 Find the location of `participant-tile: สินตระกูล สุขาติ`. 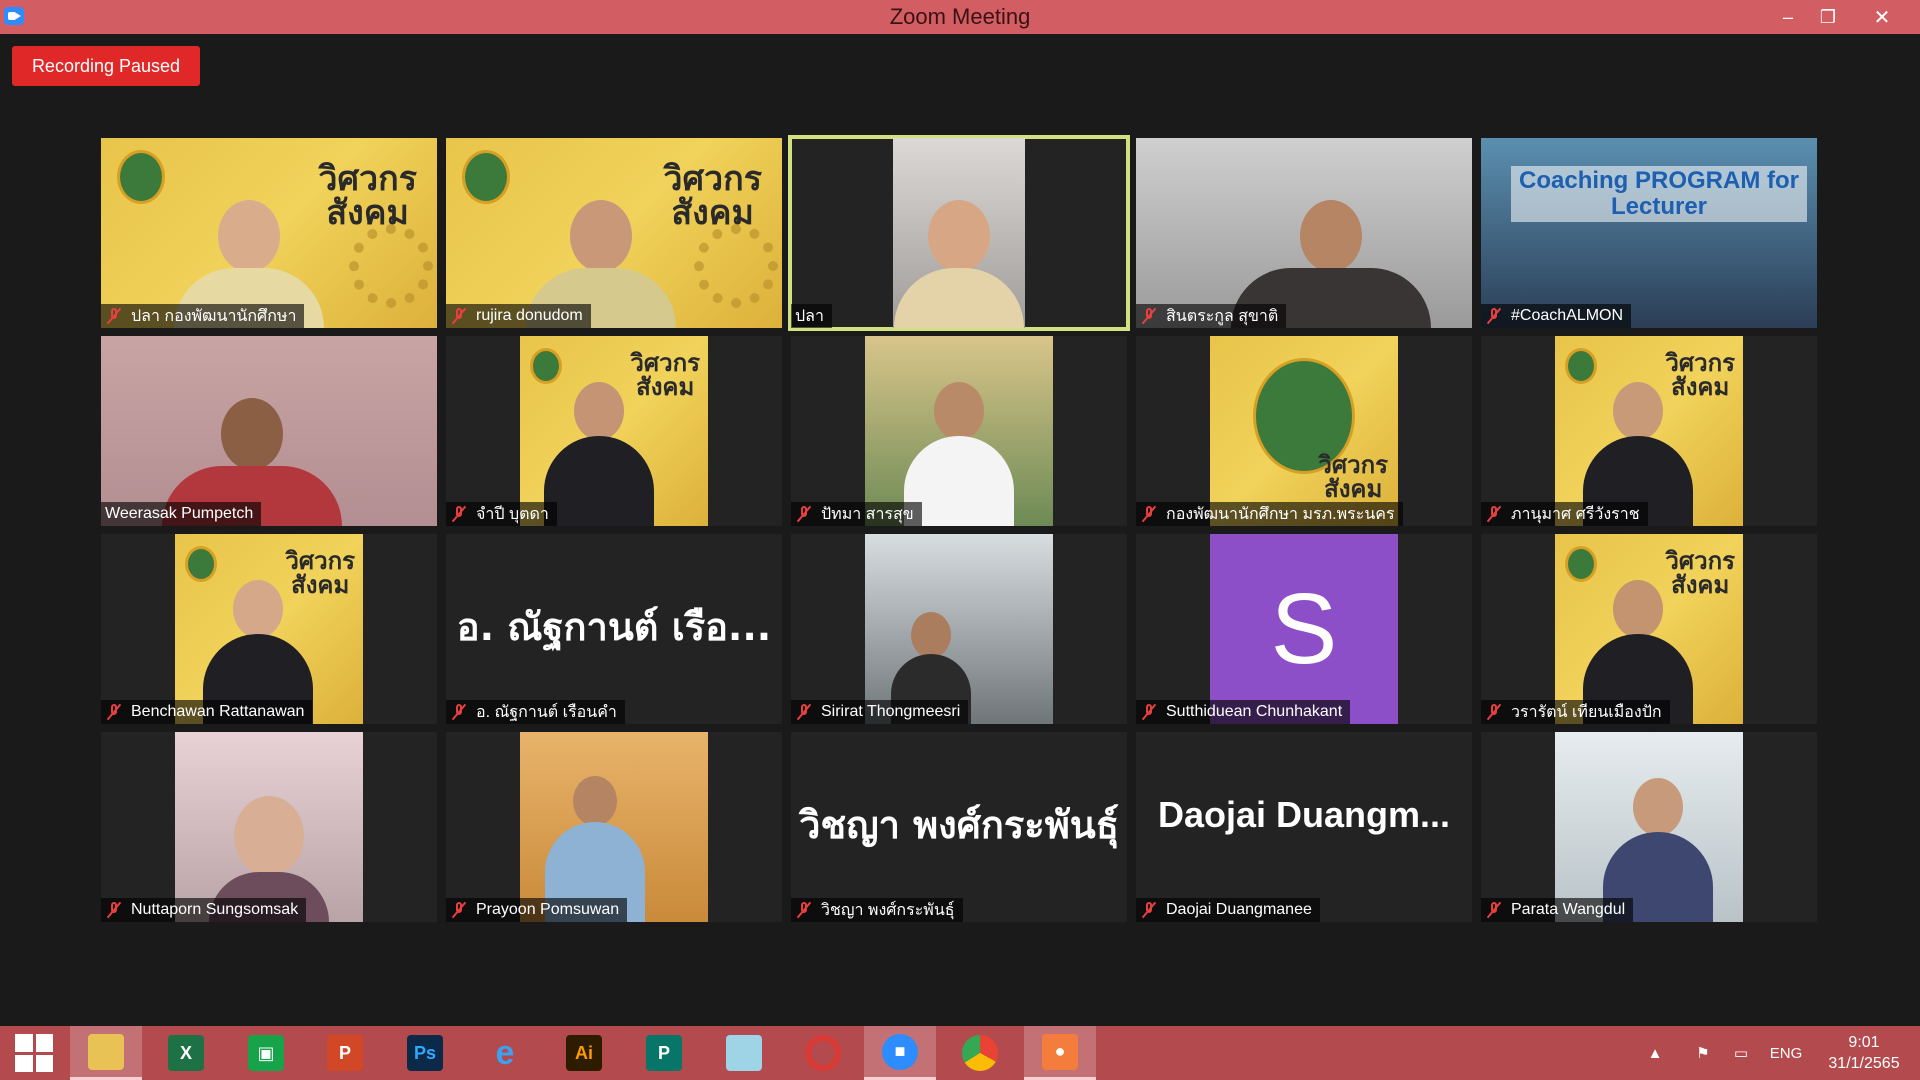

participant-tile: สินตระกูล สุขาติ is located at coordinates (1304, 233).